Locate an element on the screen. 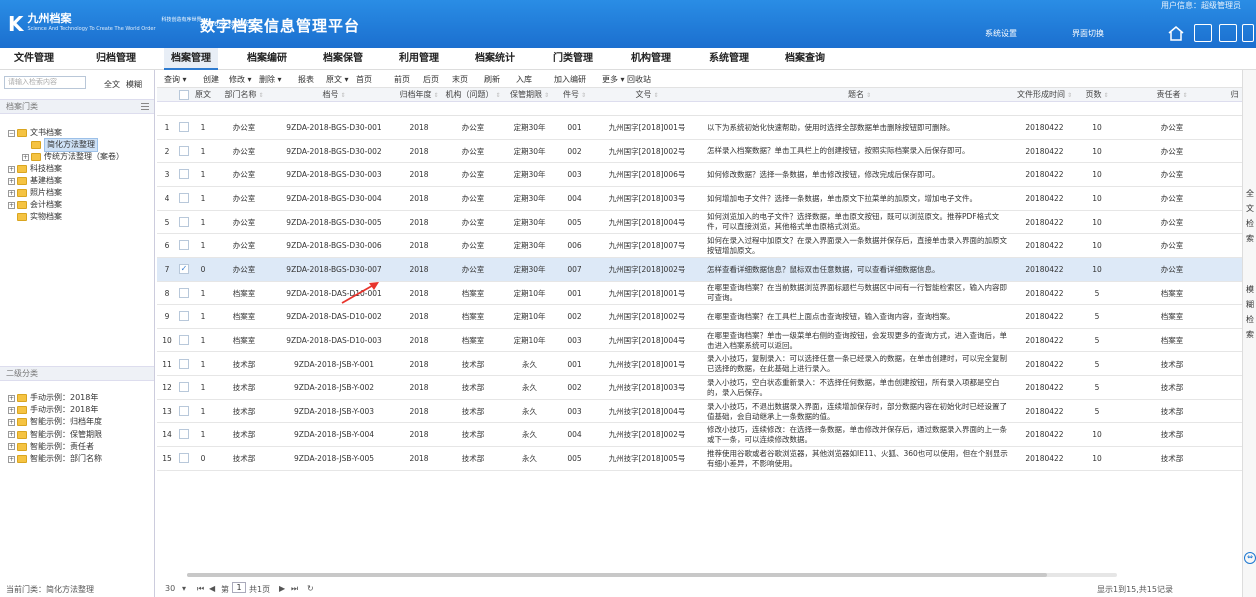  column-header: 部门名称 is located at coordinates (244, 95).